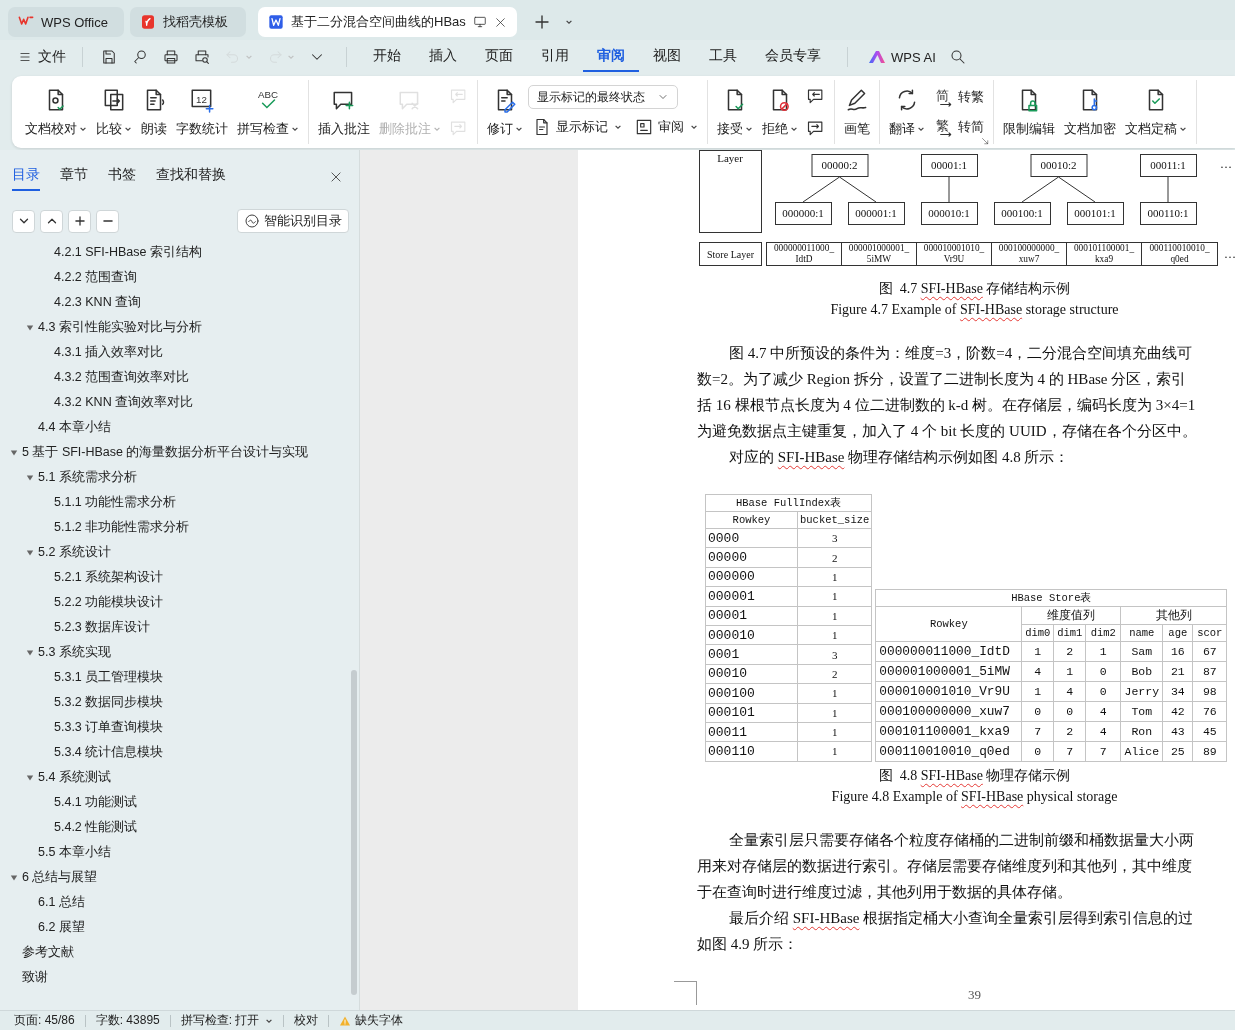 The height and width of the screenshot is (1030, 1235). I want to click on text-line: 括 16 棵根节点长度为 4 位二进制数的 k-d 树。在存储层，编码长度为 3×4=1, so click(947, 405).